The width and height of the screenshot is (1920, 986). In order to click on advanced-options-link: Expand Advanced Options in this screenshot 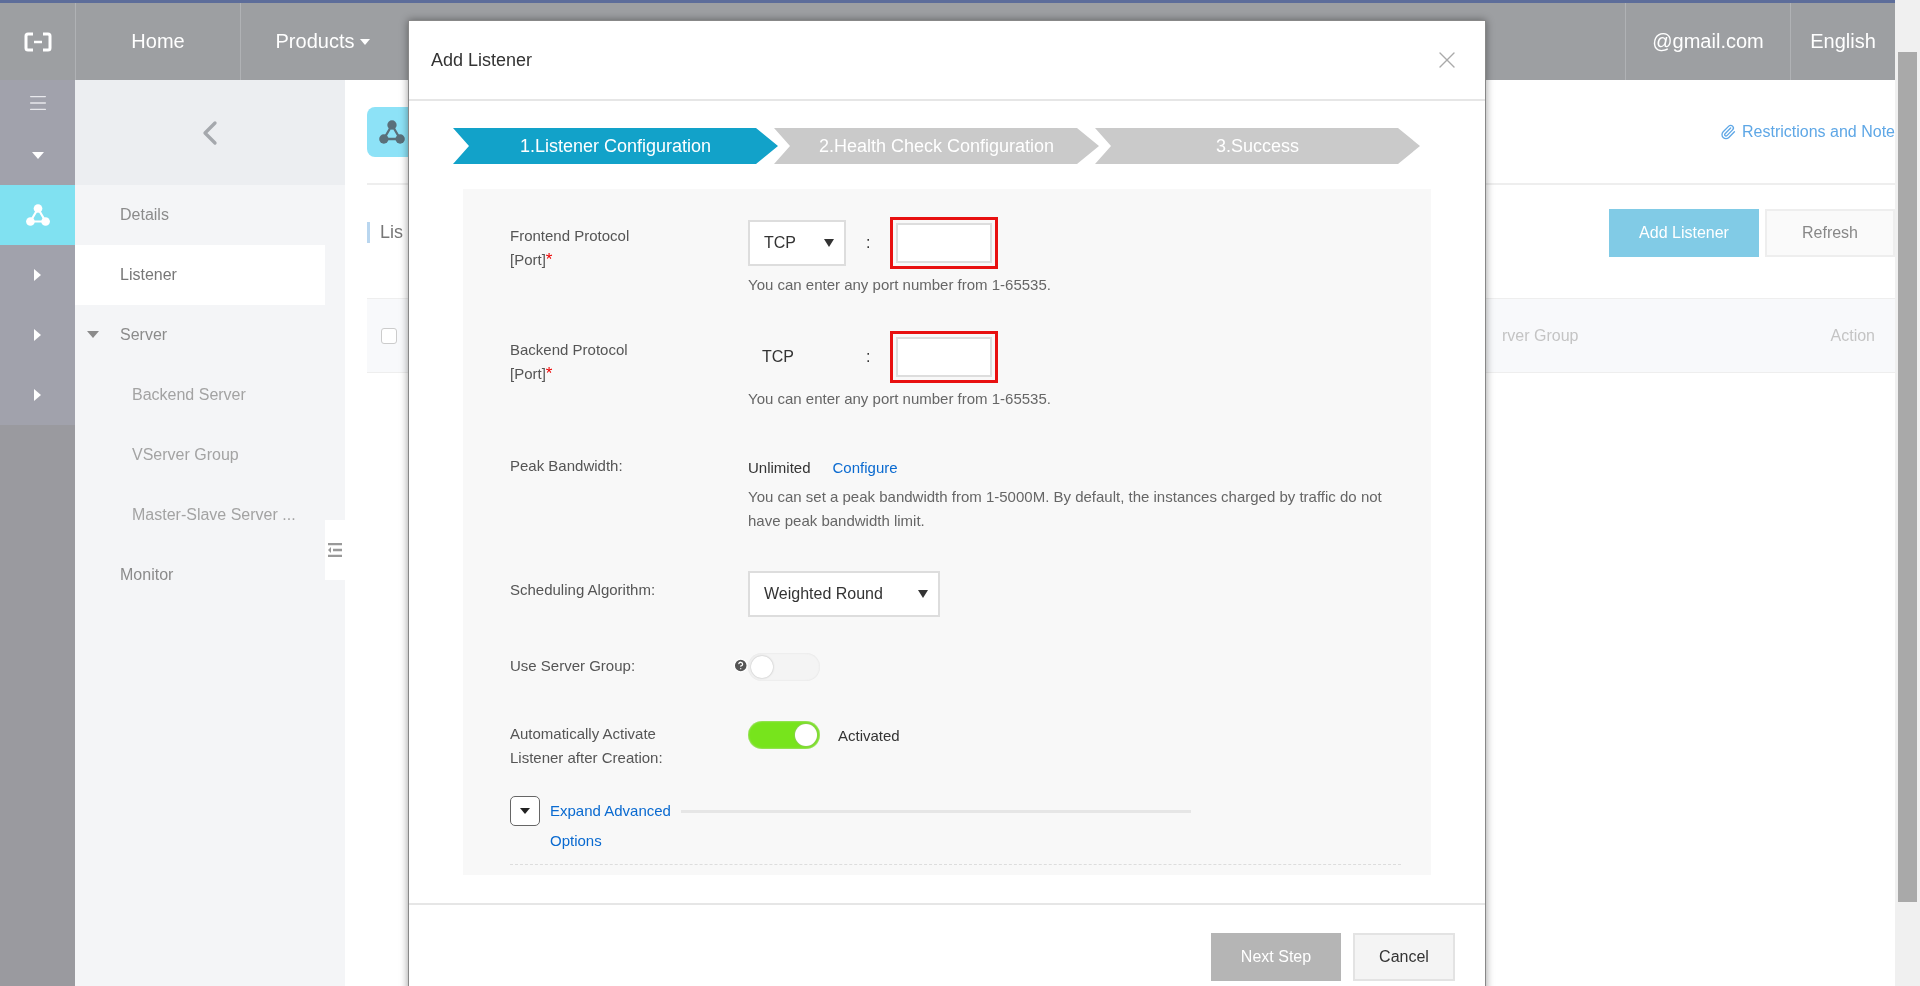, I will do `click(610, 826)`.